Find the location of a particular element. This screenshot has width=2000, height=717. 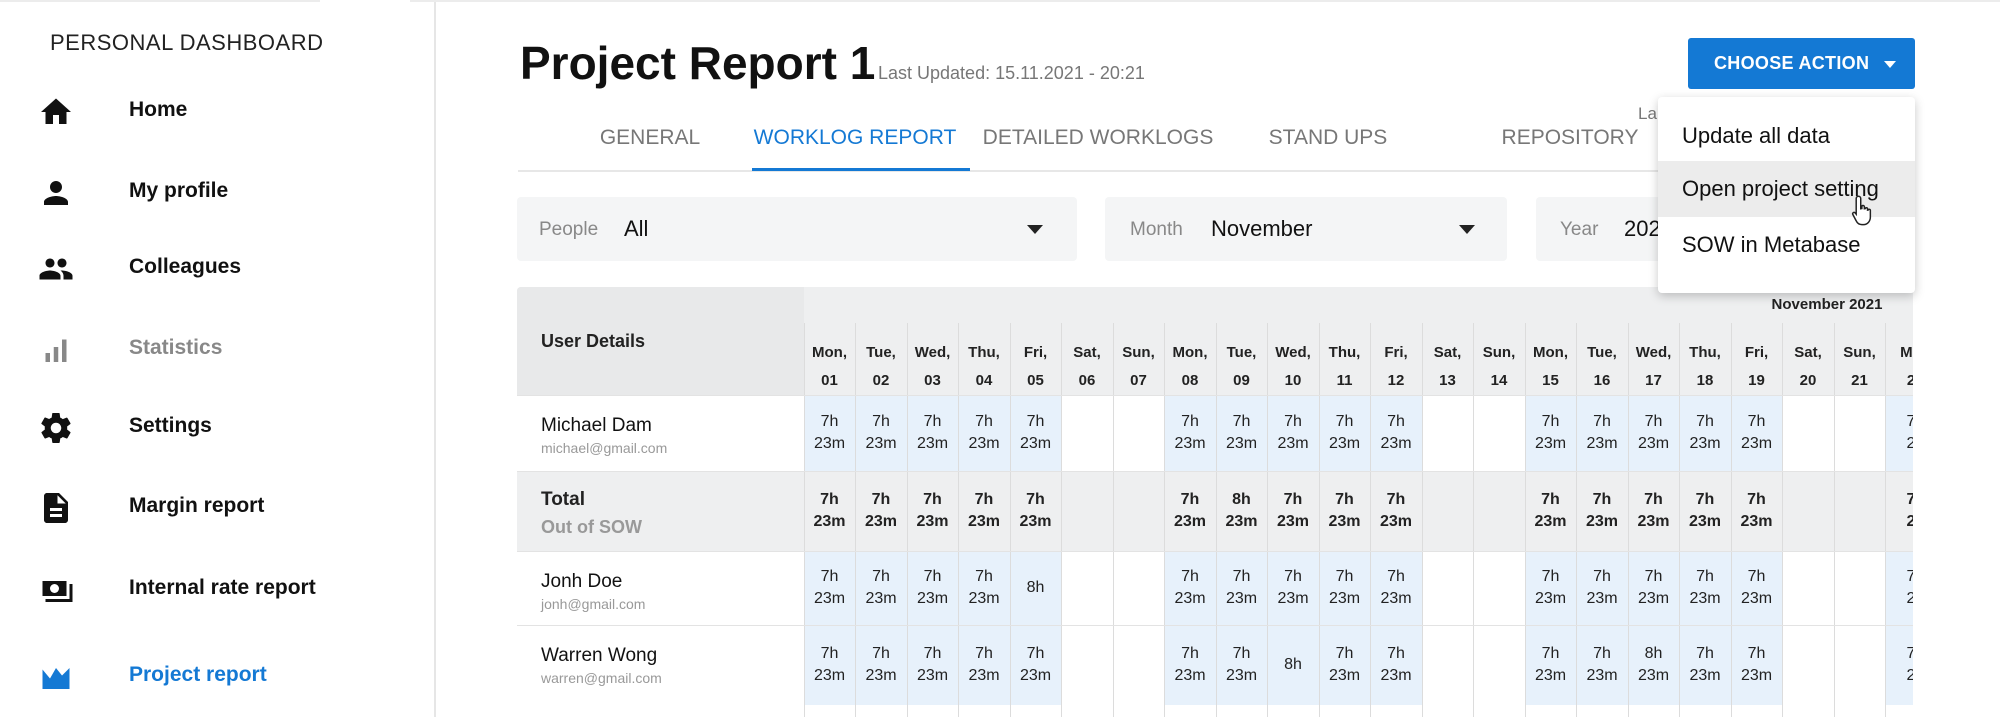

sidebar-item-project-report: Project report is located at coordinates (218, 675).